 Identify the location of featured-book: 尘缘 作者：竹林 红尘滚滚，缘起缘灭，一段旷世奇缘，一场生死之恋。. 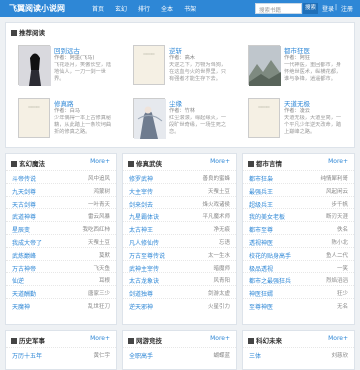
(185, 122).